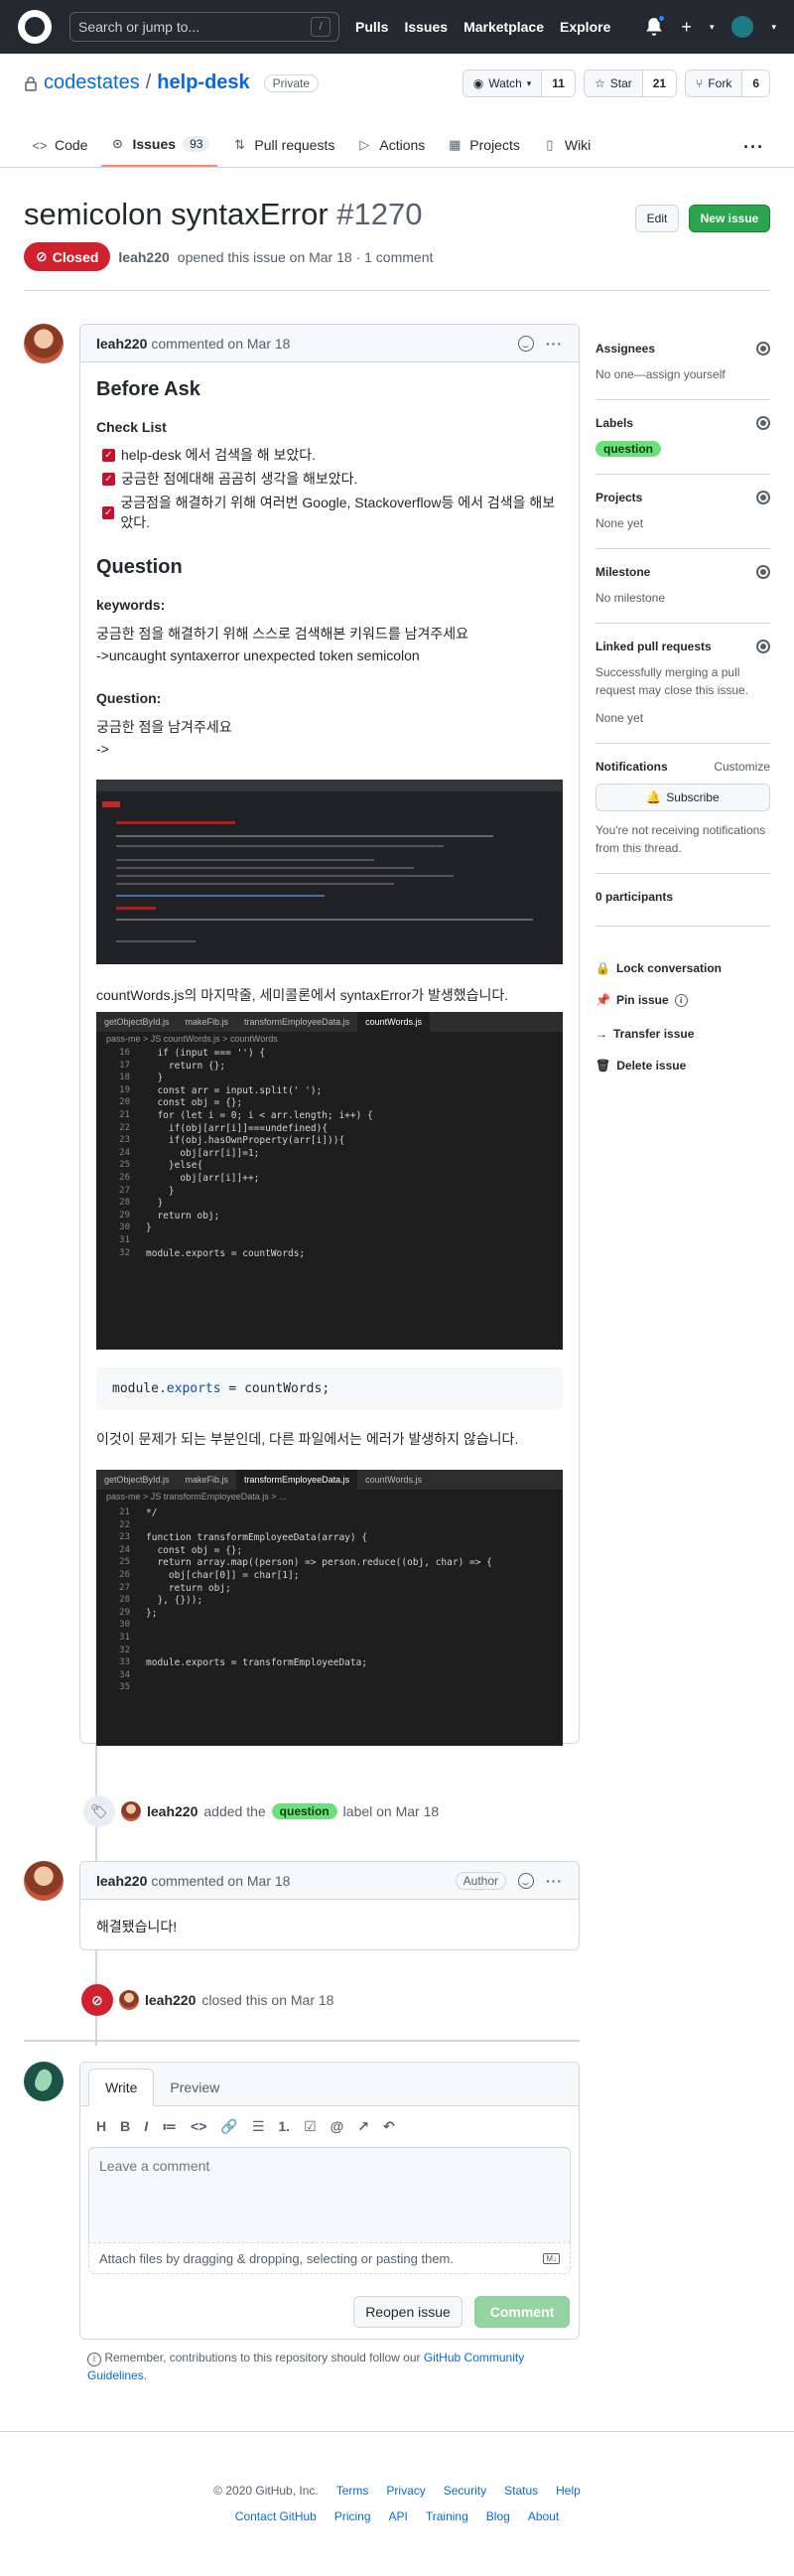  I want to click on edit-title-button: Edit, so click(657, 219).